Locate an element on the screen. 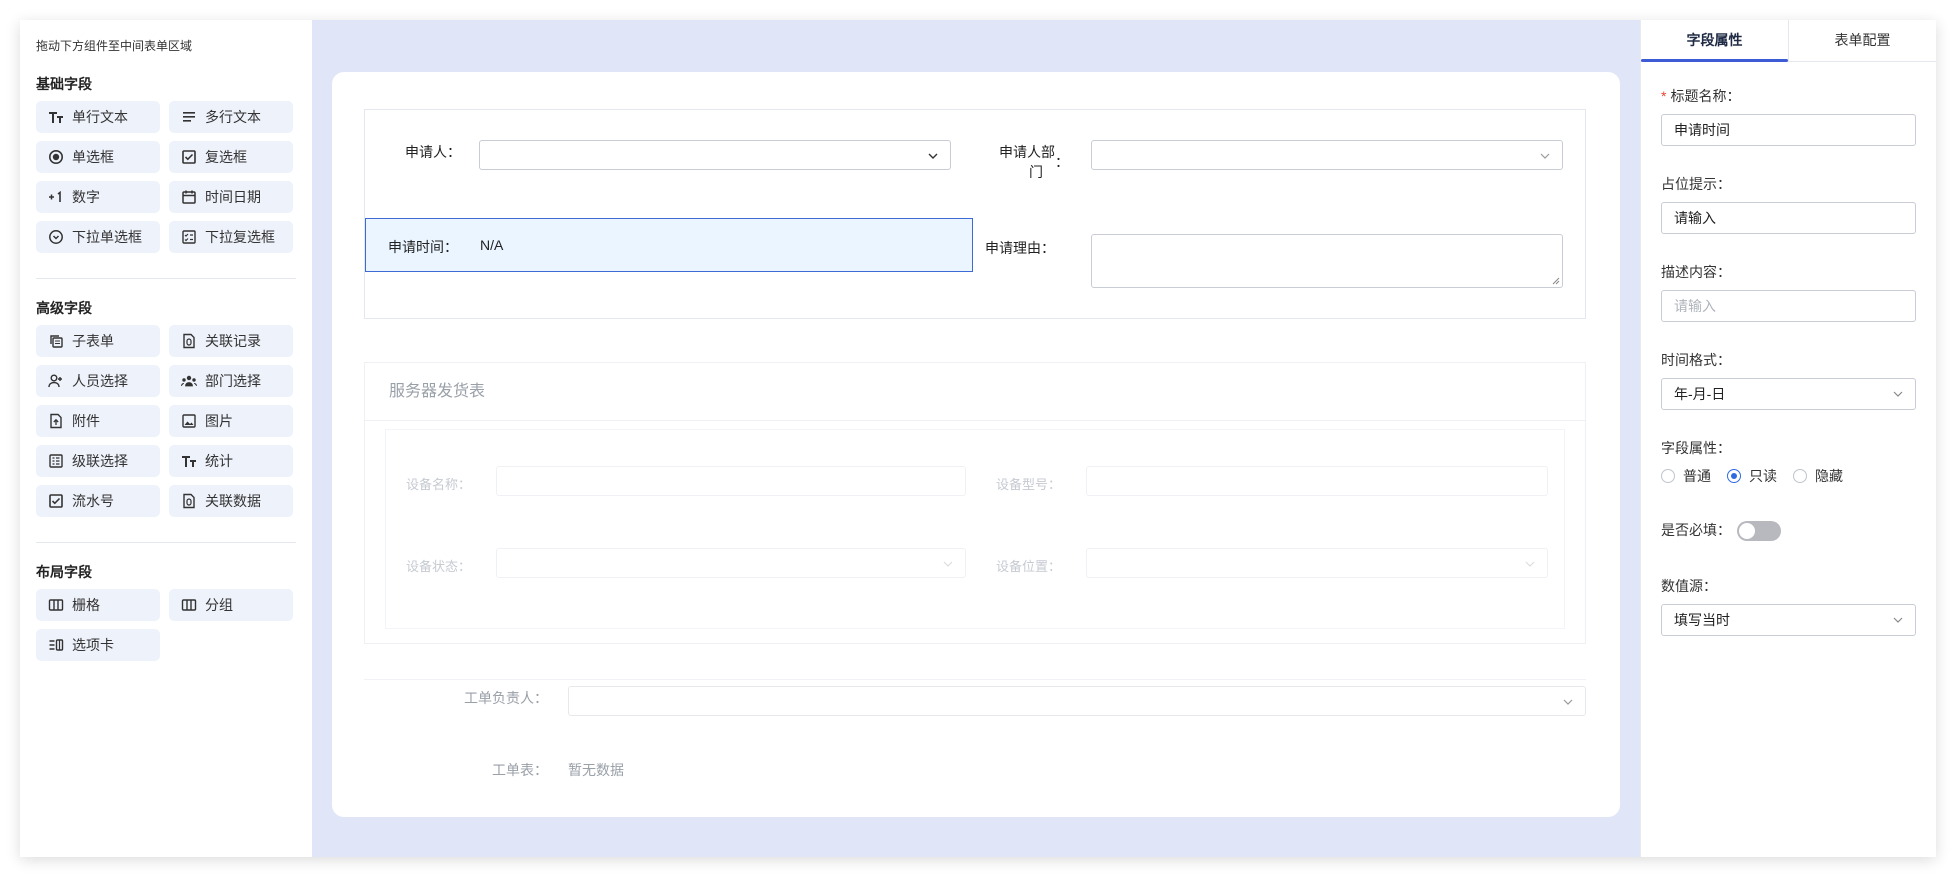 The height and width of the screenshot is (877, 1956). required-asterisk: * is located at coordinates (1664, 96).